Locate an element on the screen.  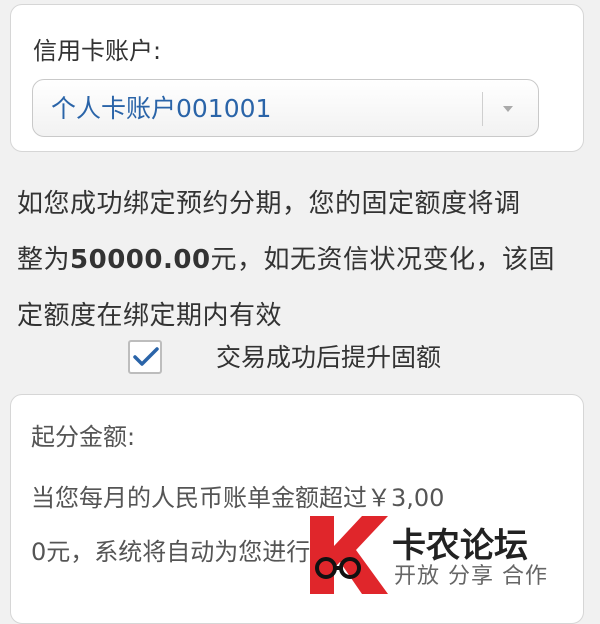
account-select-value: 个人卡账户001001 is located at coordinates (161, 108).